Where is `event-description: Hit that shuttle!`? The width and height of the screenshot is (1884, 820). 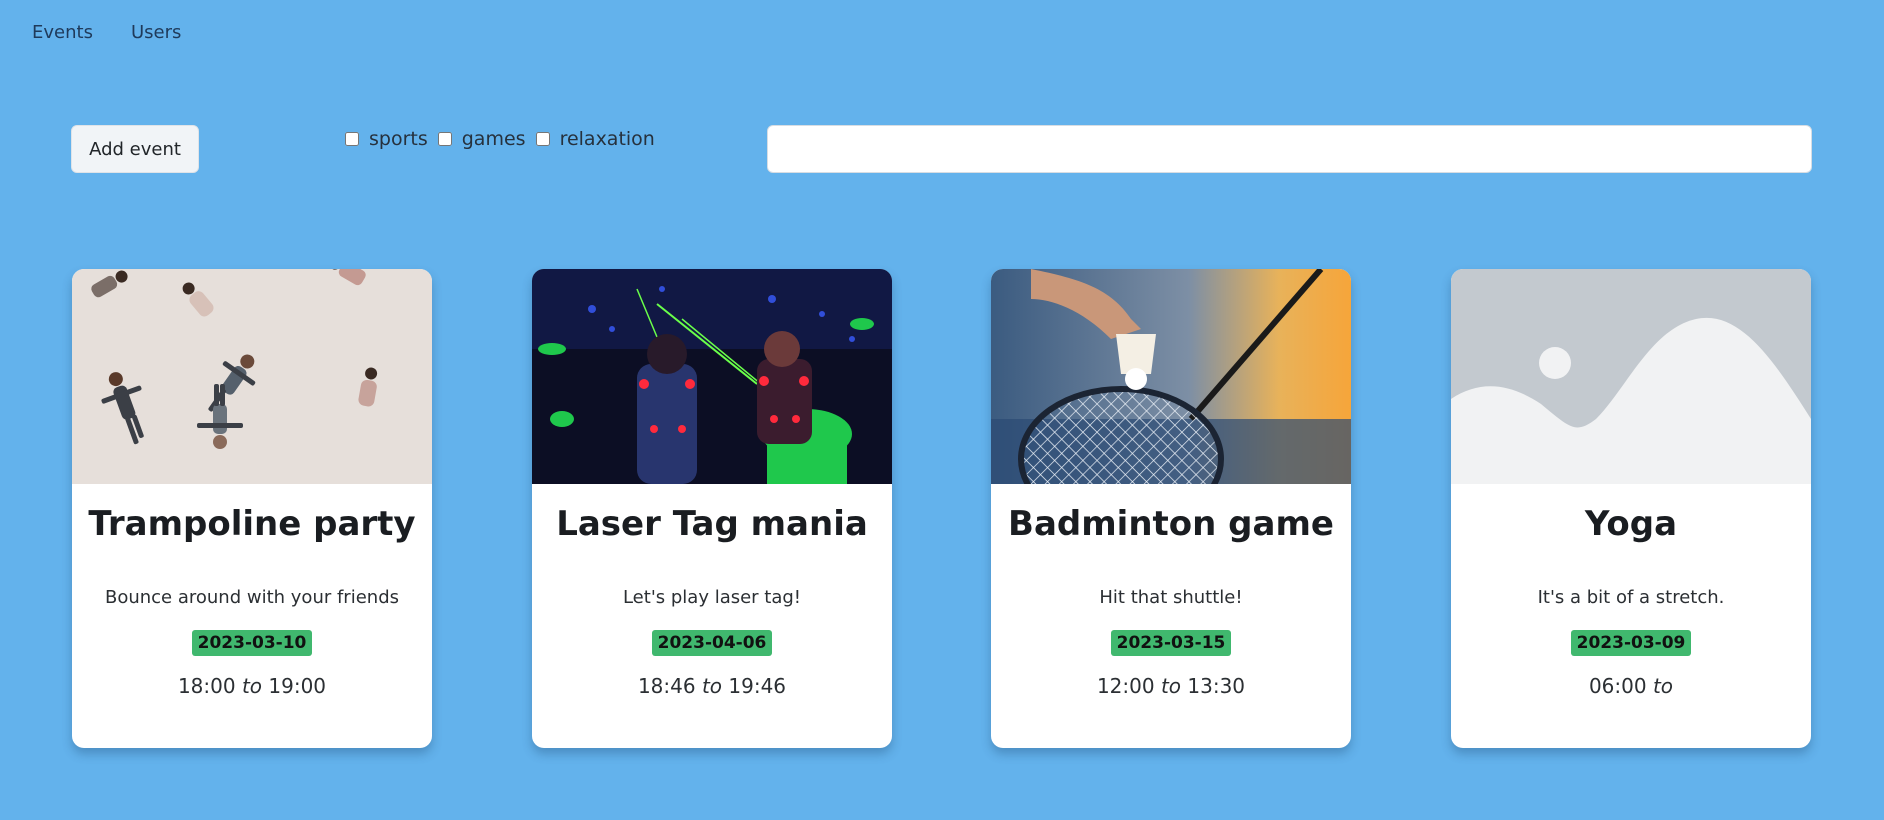 event-description: Hit that shuttle! is located at coordinates (1171, 597).